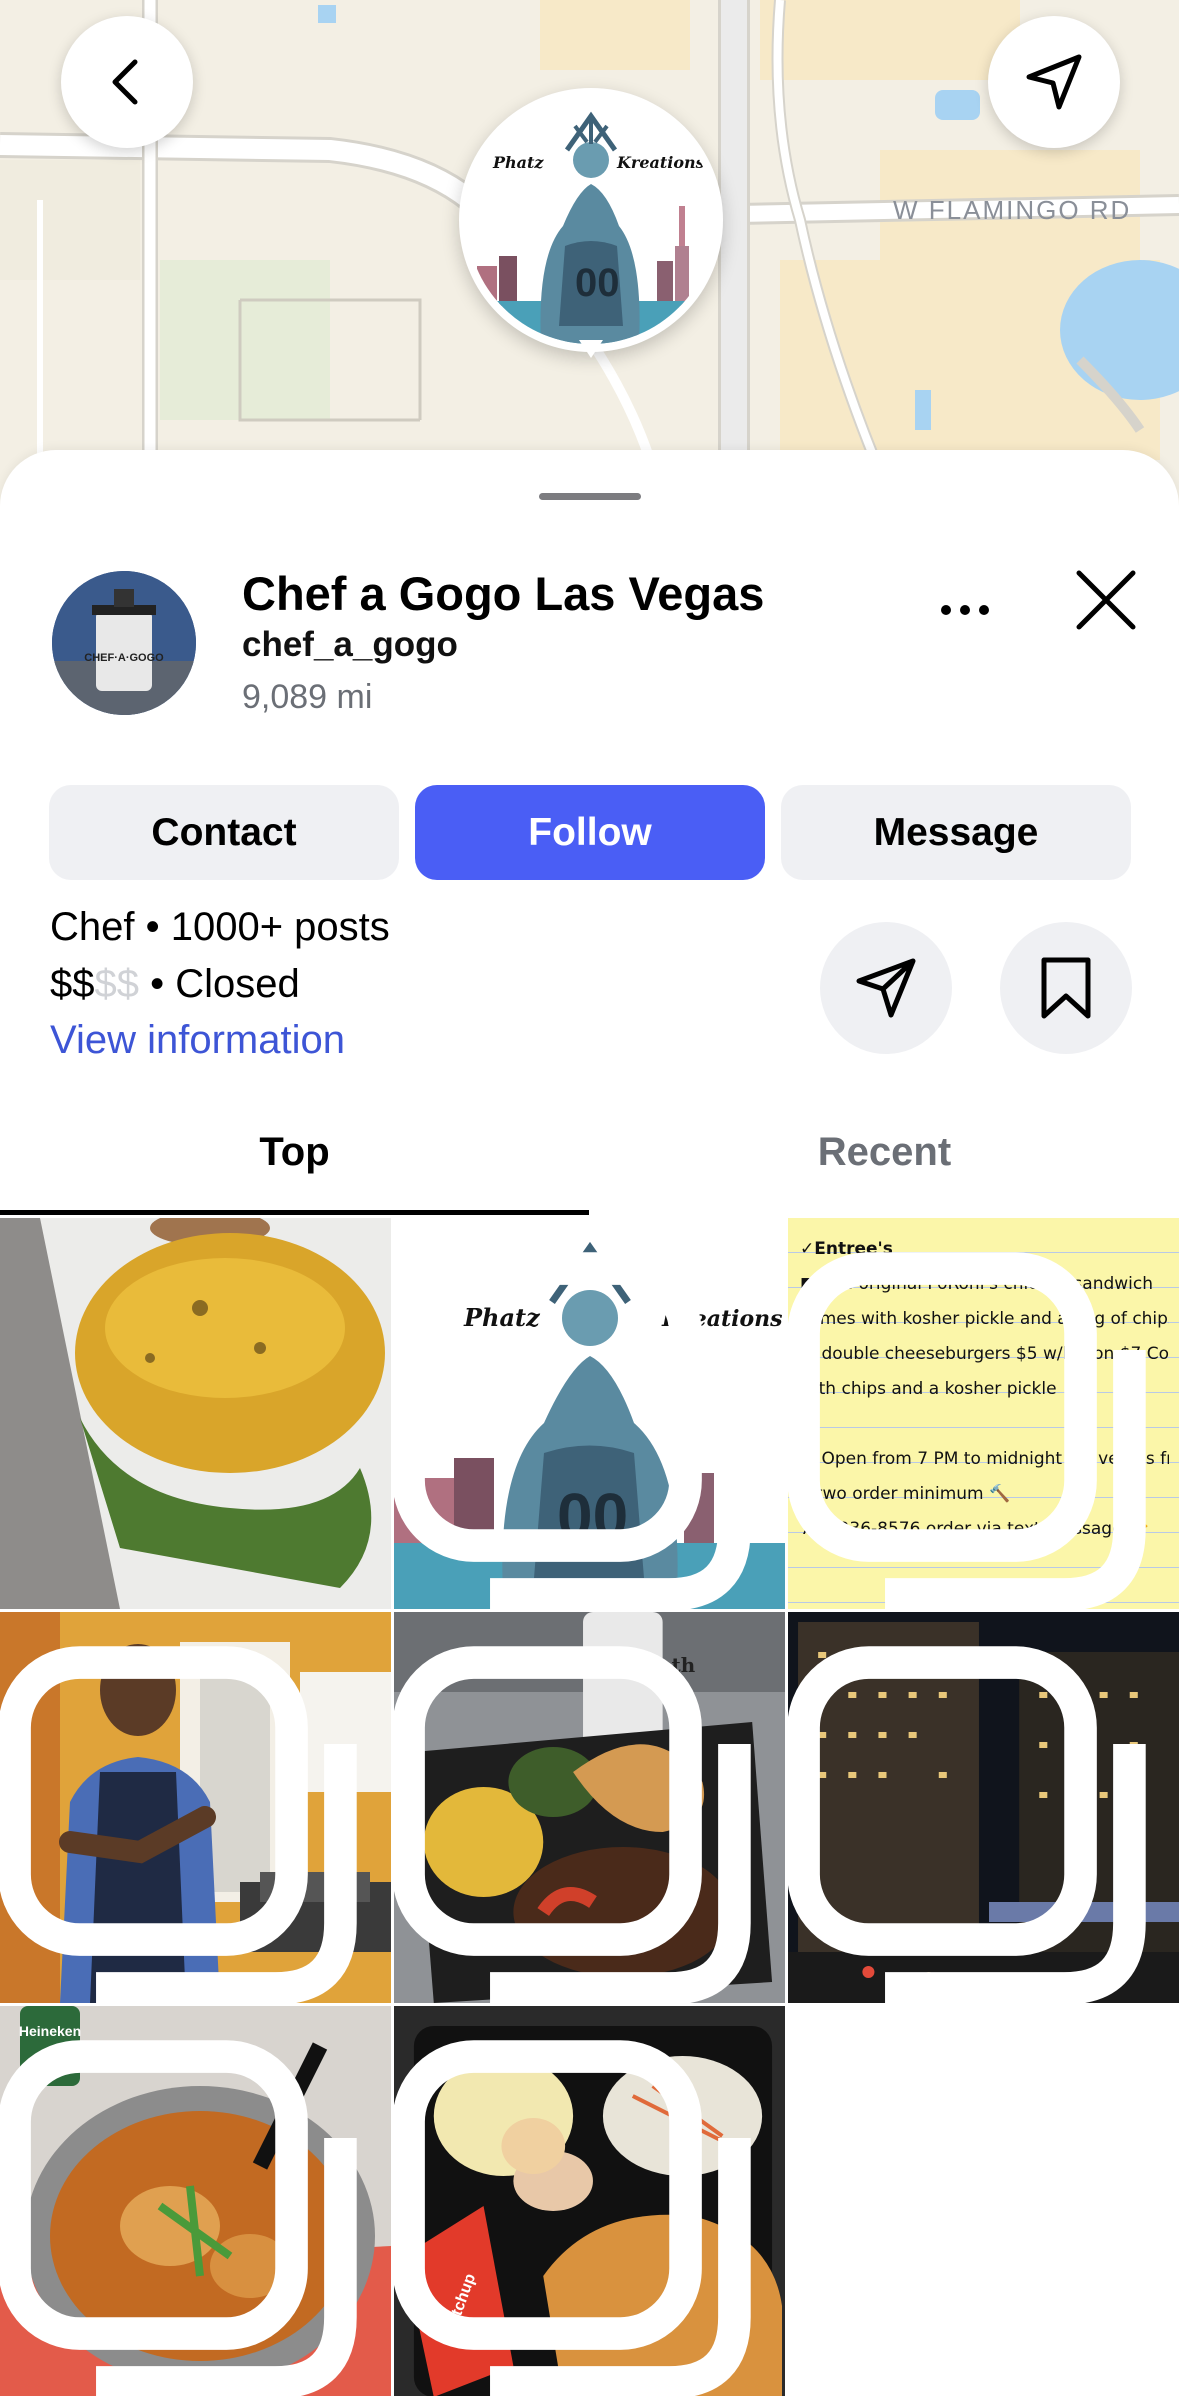 The image size is (1179, 2396). What do you see at coordinates (124, 658) in the screenshot?
I see `svg-text: CHEF·A·GOGO` at bounding box center [124, 658].